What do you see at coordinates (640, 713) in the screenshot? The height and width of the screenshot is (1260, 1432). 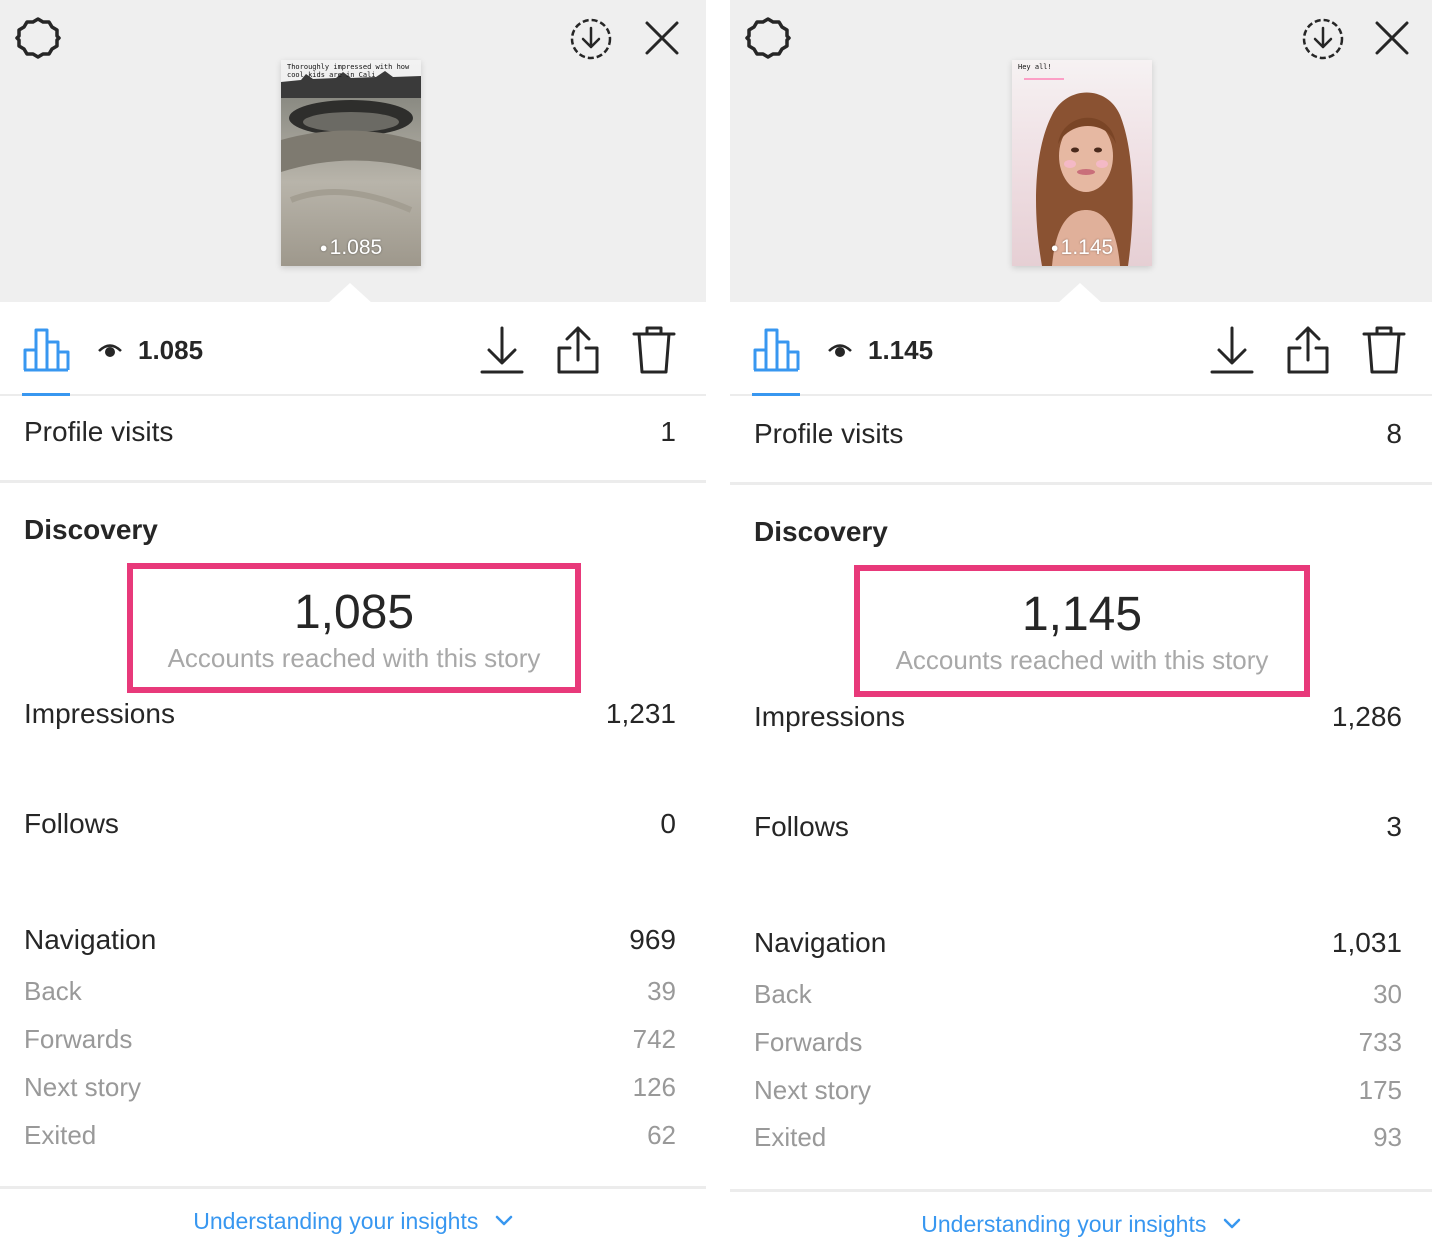 I see `impressions-value: 1,231` at bounding box center [640, 713].